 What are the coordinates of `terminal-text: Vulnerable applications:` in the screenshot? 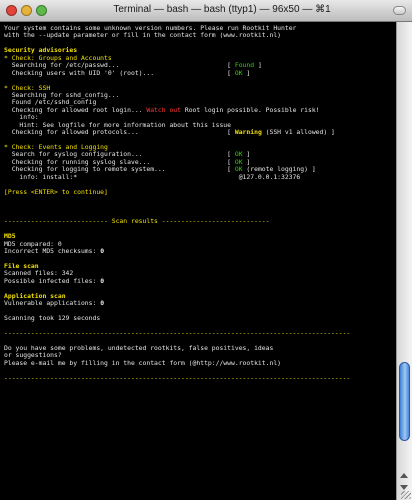 It's located at (52, 303).